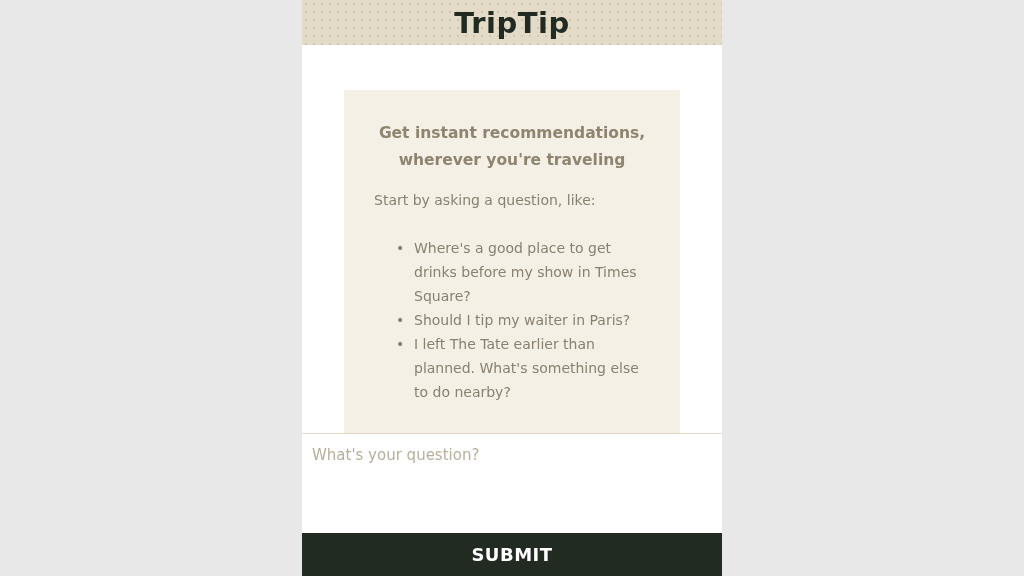  What do you see at coordinates (512, 22) in the screenshot?
I see `app-title: TripTip` at bounding box center [512, 22].